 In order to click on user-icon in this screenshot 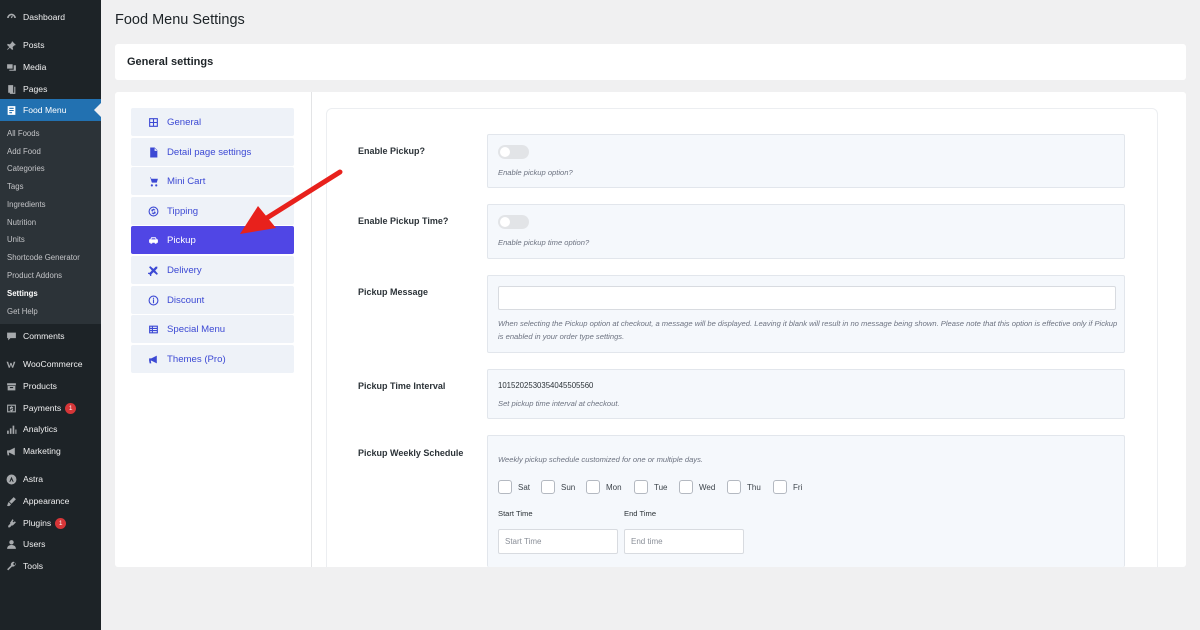, I will do `click(11, 544)`.